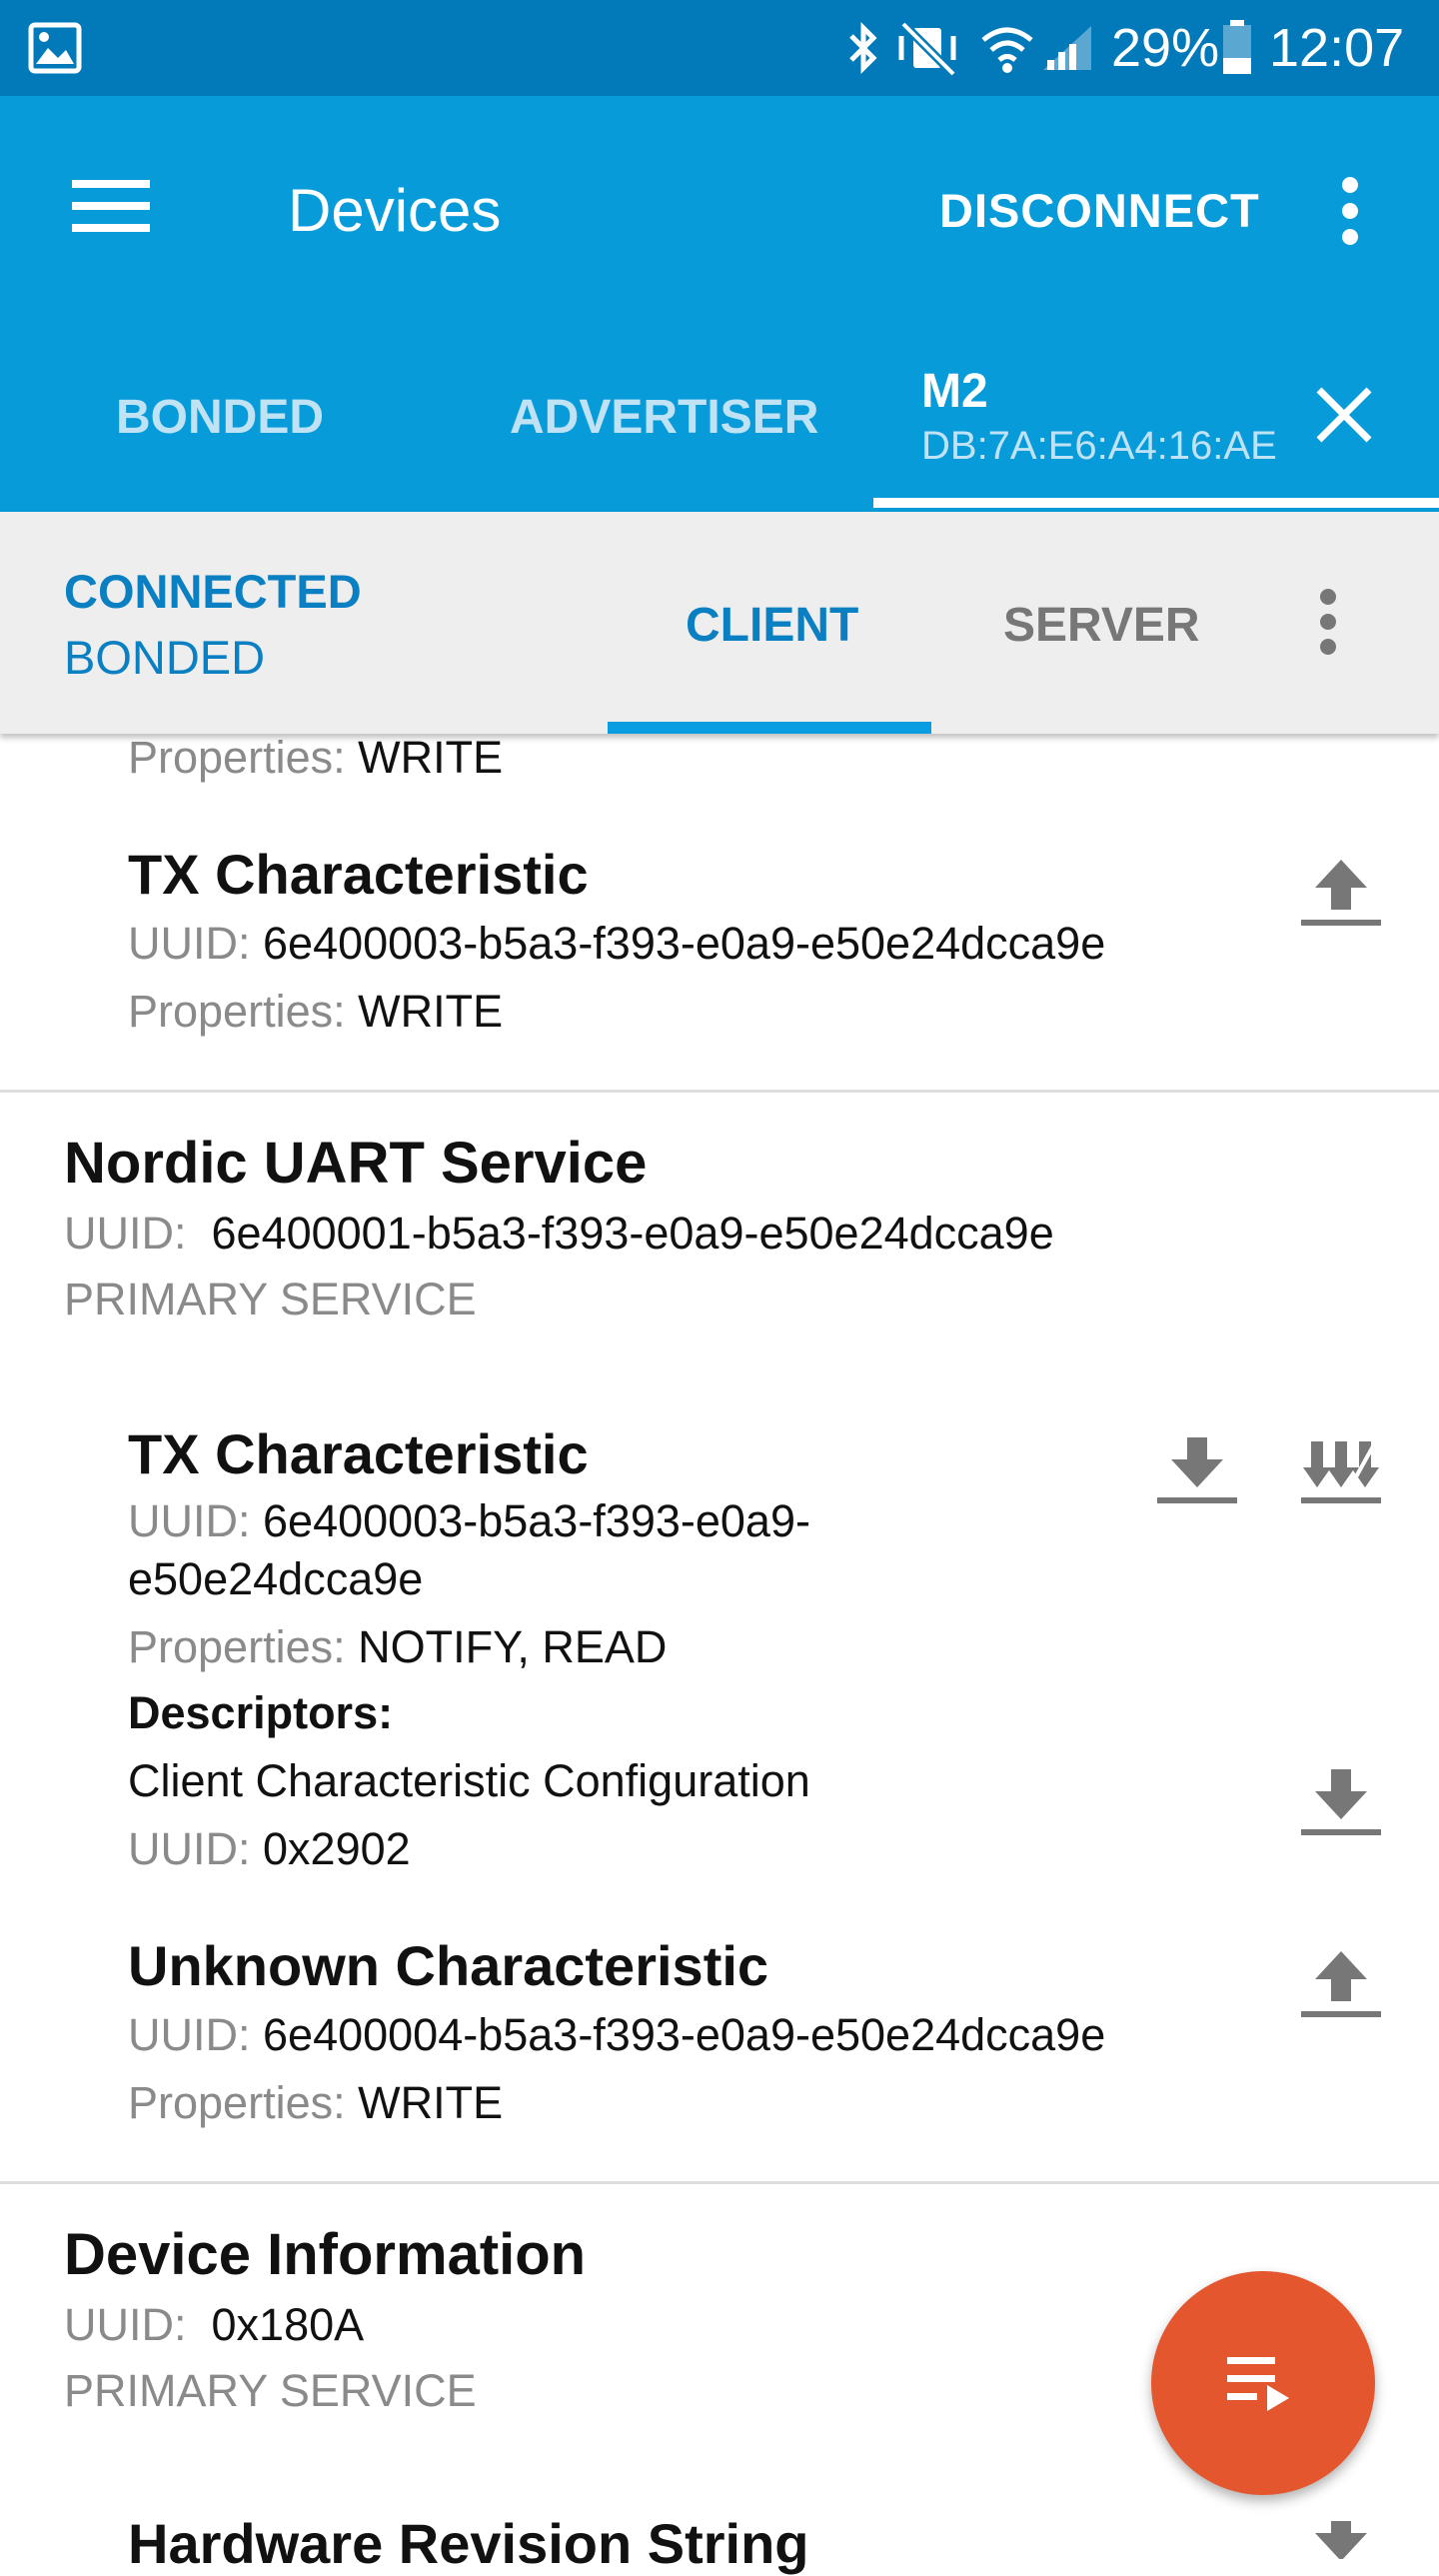  I want to click on clock: 12:07, so click(1337, 48).